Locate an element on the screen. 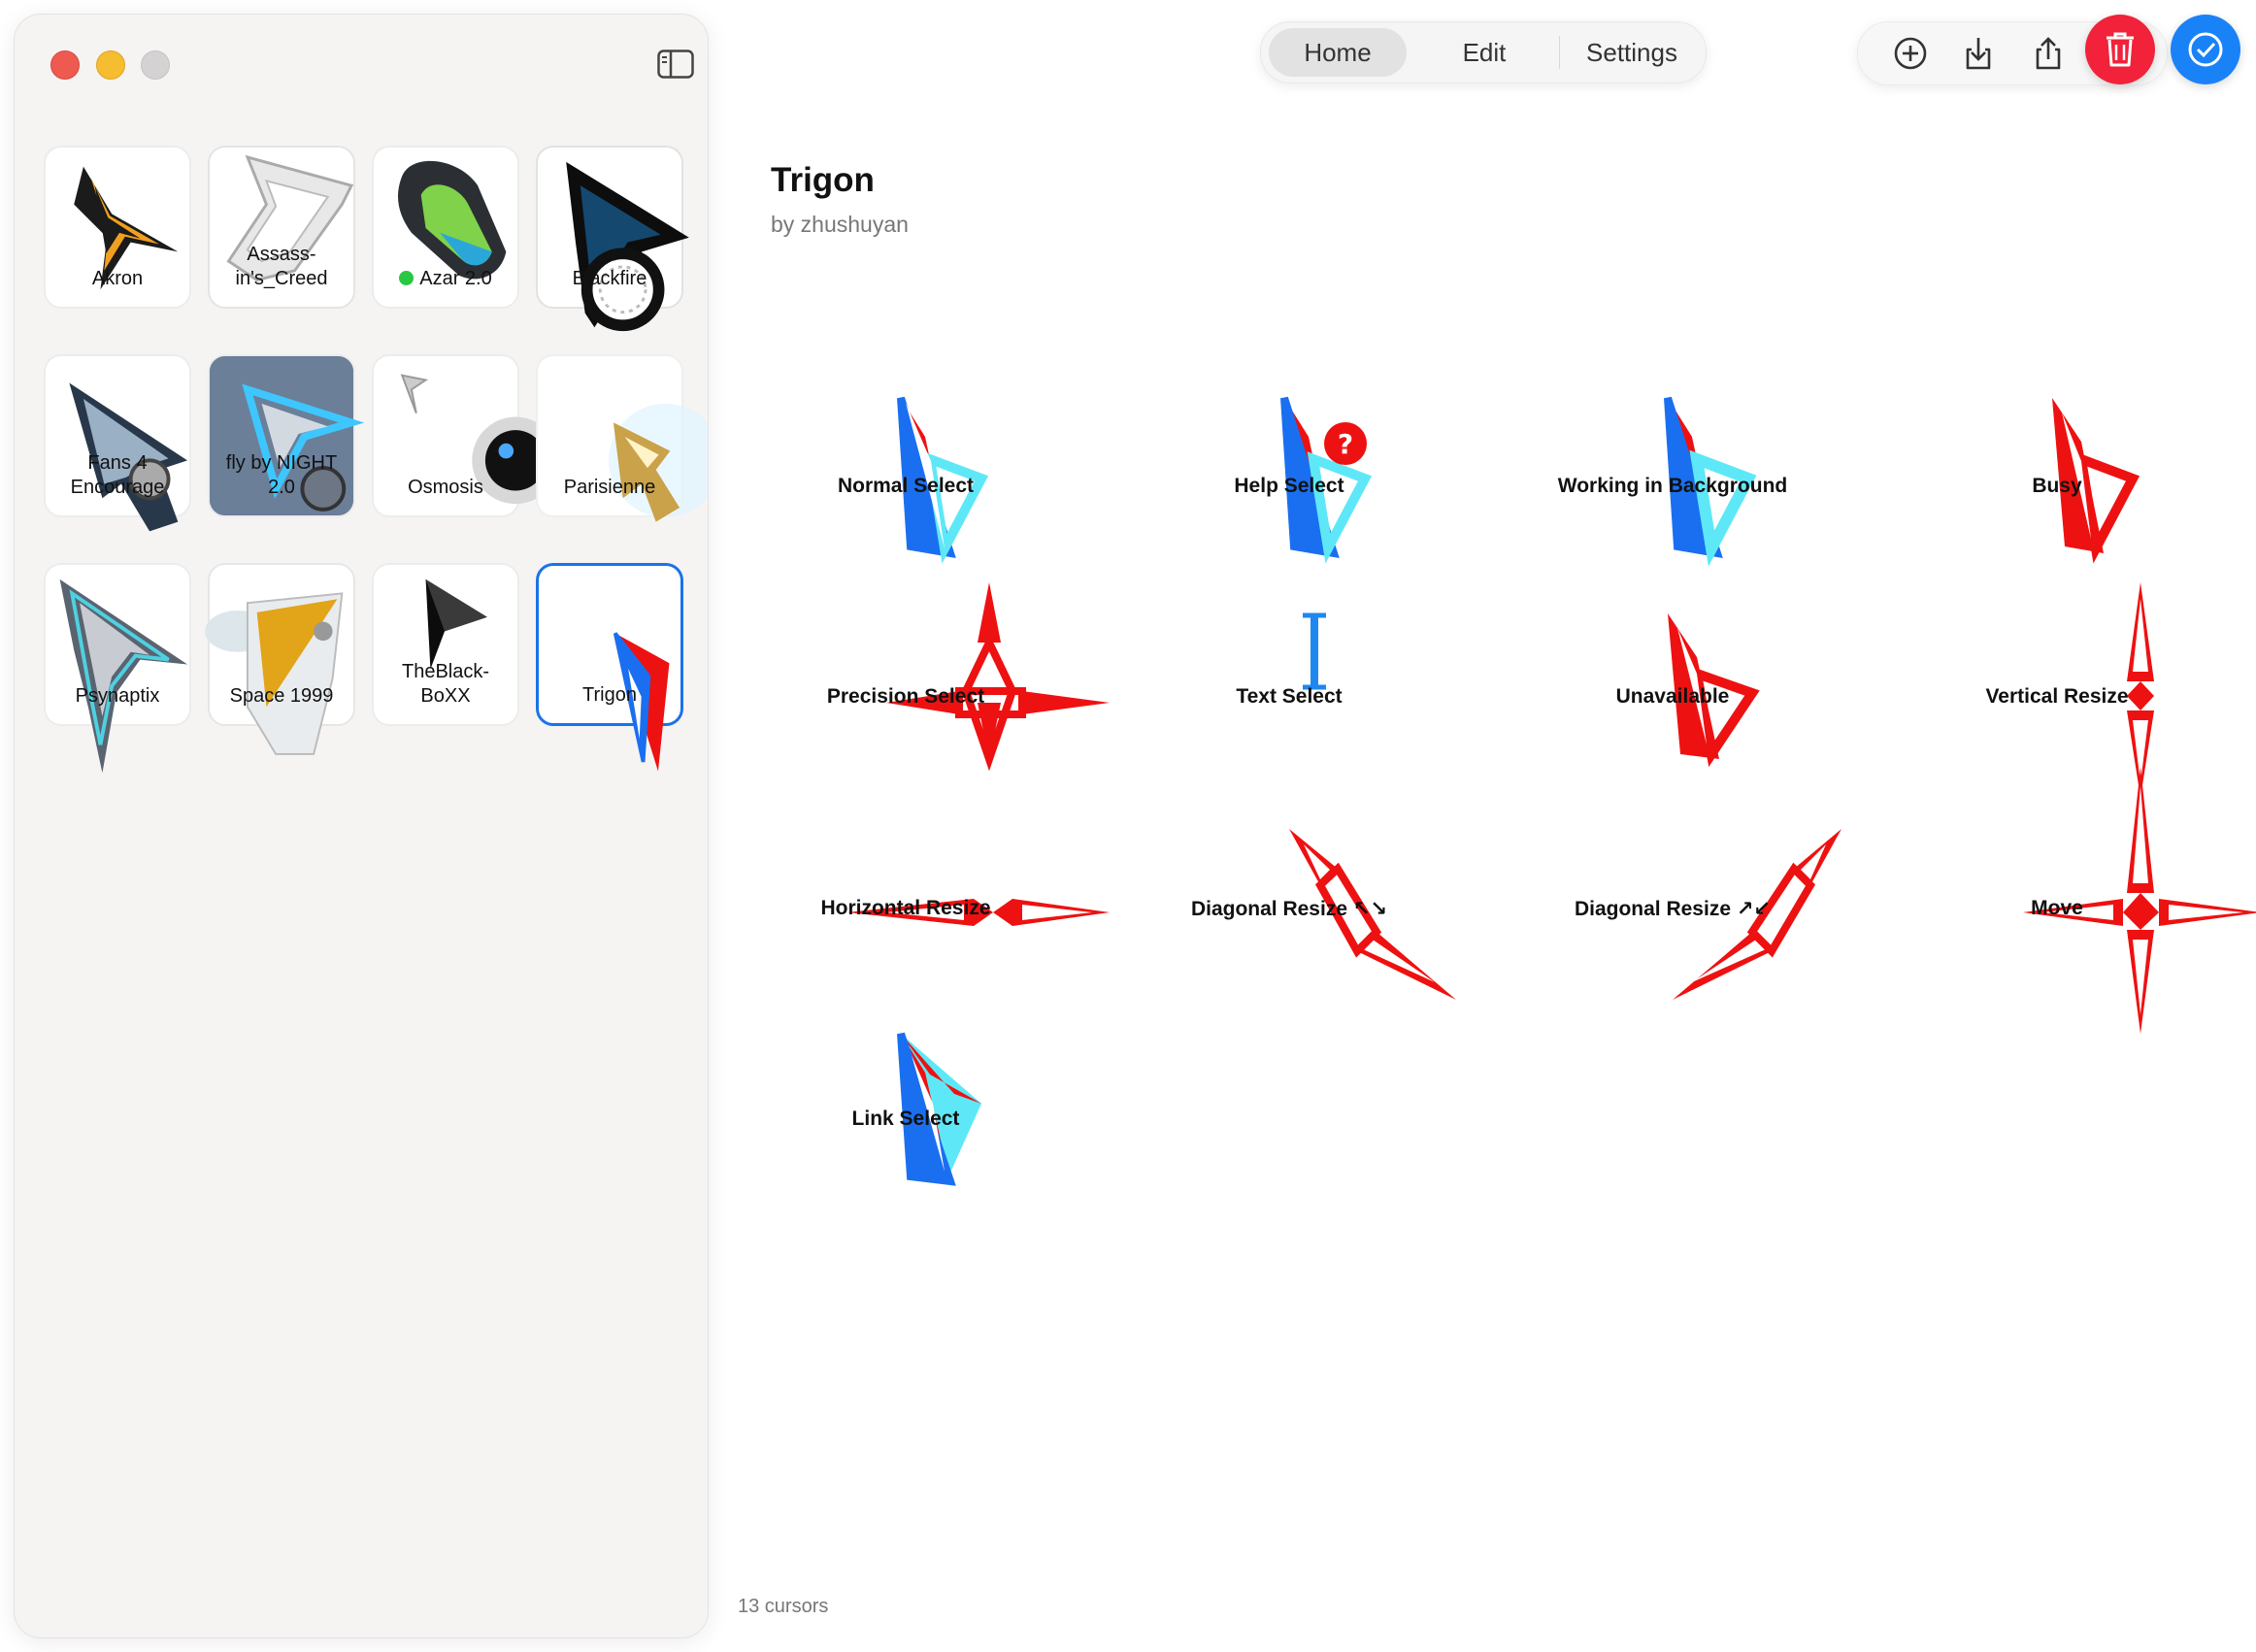 The height and width of the screenshot is (1652, 2256). cursor-cell-diagonal-resize-ne-sw: Diagonal Resize ↗↙ is located at coordinates (1672, 912).